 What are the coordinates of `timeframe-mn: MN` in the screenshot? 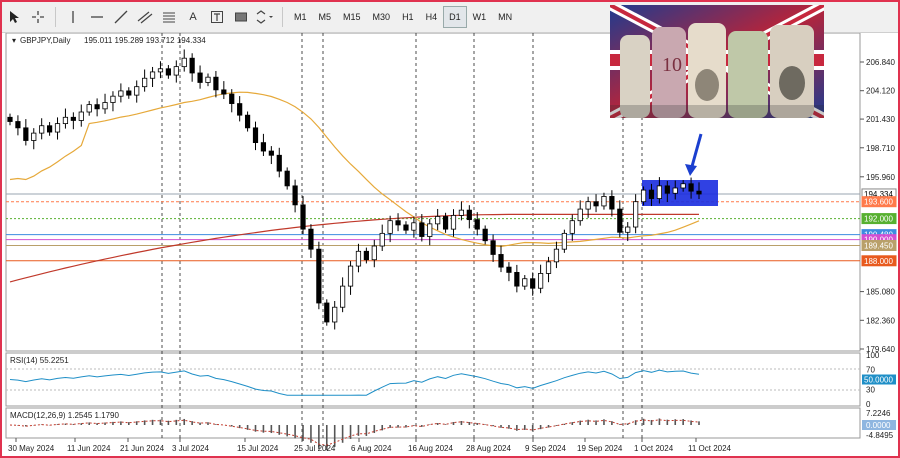 It's located at (505, 17).